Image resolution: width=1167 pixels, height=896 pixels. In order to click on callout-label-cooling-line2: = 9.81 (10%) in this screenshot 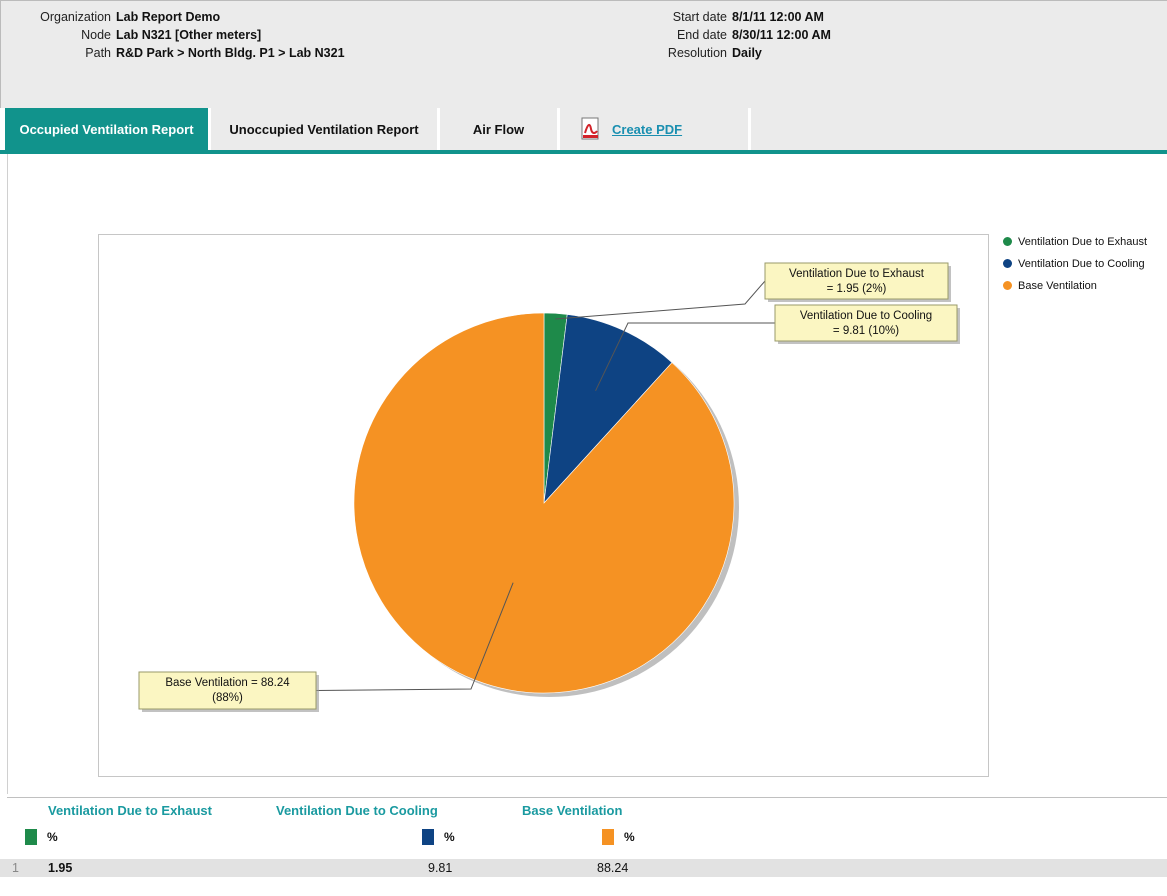, I will do `click(866, 331)`.